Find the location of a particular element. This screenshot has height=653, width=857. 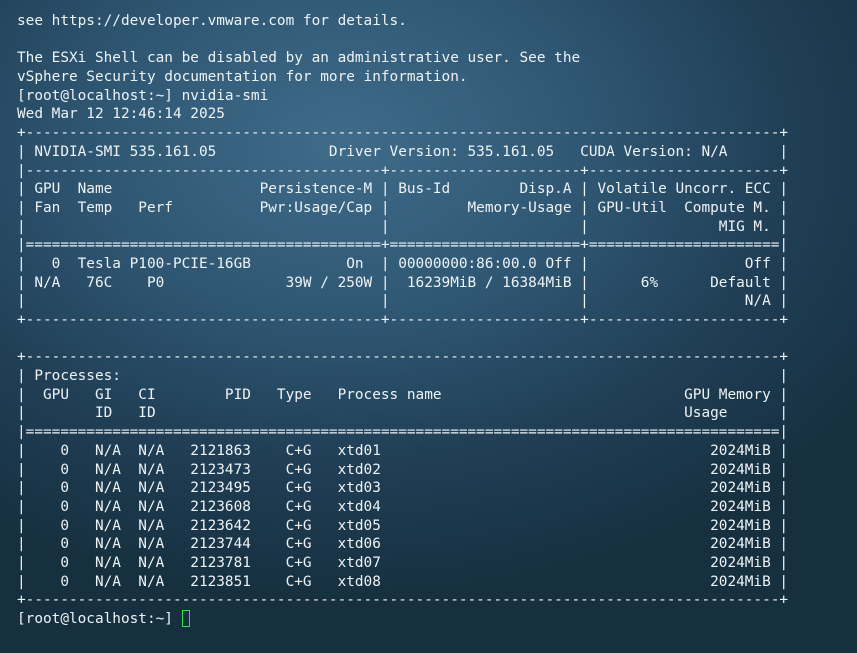

process-table-title: | Processes: | is located at coordinates (403, 376).